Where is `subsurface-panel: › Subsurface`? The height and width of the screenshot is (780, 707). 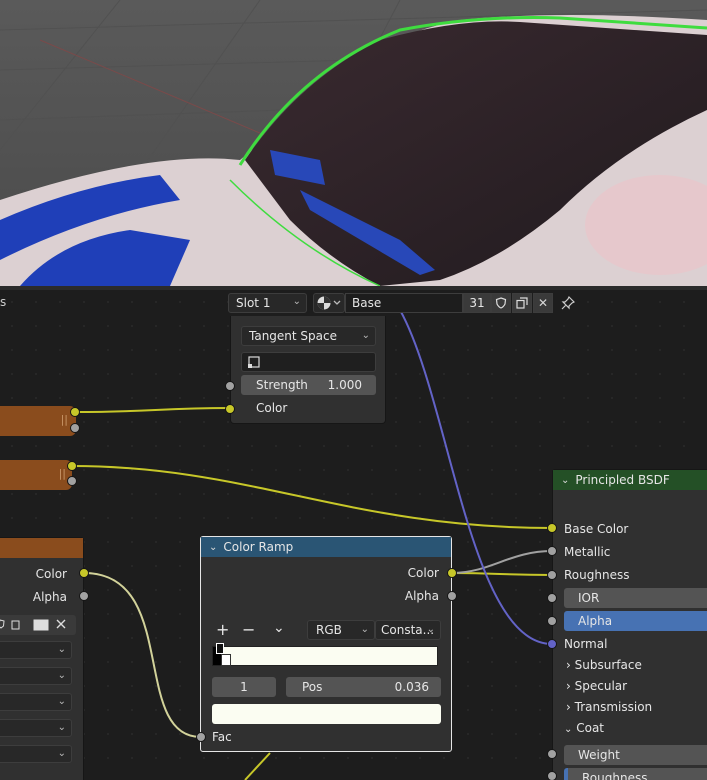
subsurface-panel: › Subsurface is located at coordinates (604, 665).